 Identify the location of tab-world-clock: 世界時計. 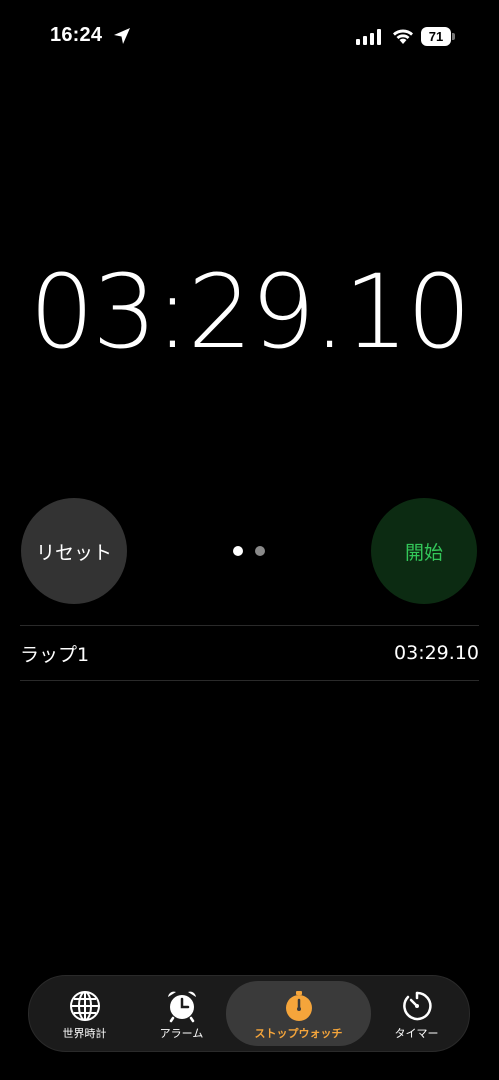
(84, 1013).